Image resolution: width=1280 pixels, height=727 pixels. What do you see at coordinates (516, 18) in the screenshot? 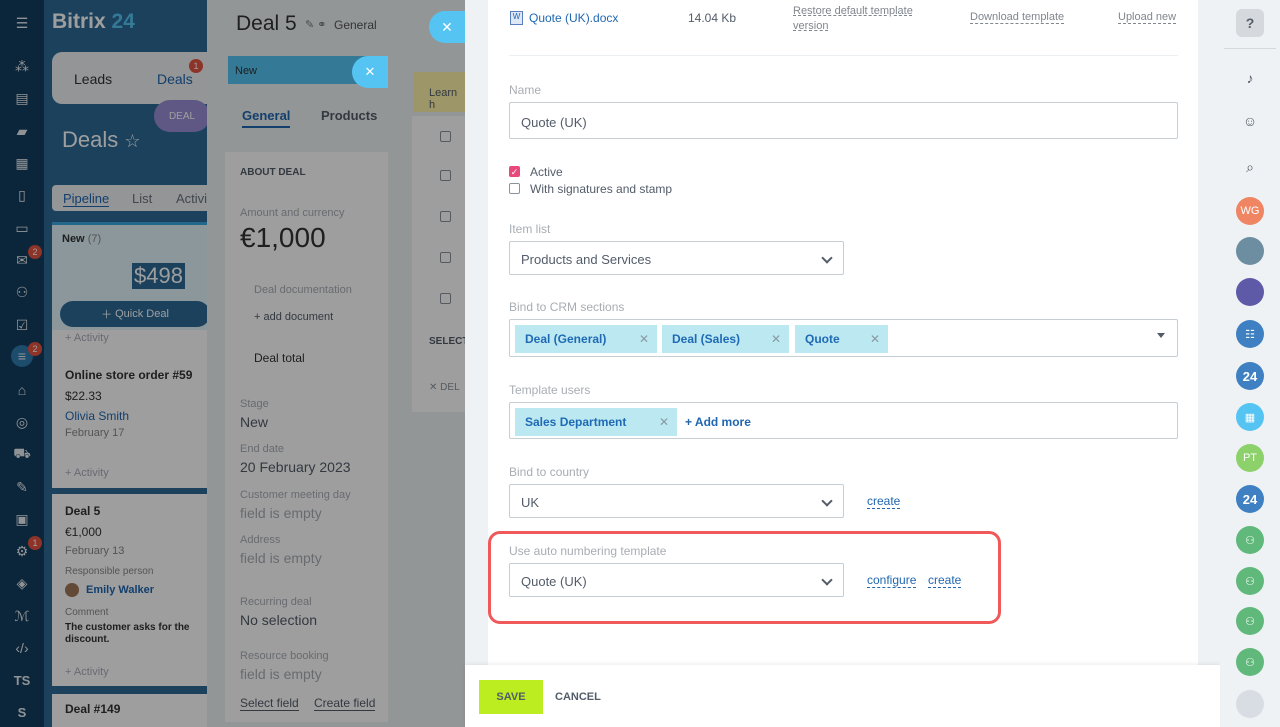
I see `docx-file-icon: W` at bounding box center [516, 18].